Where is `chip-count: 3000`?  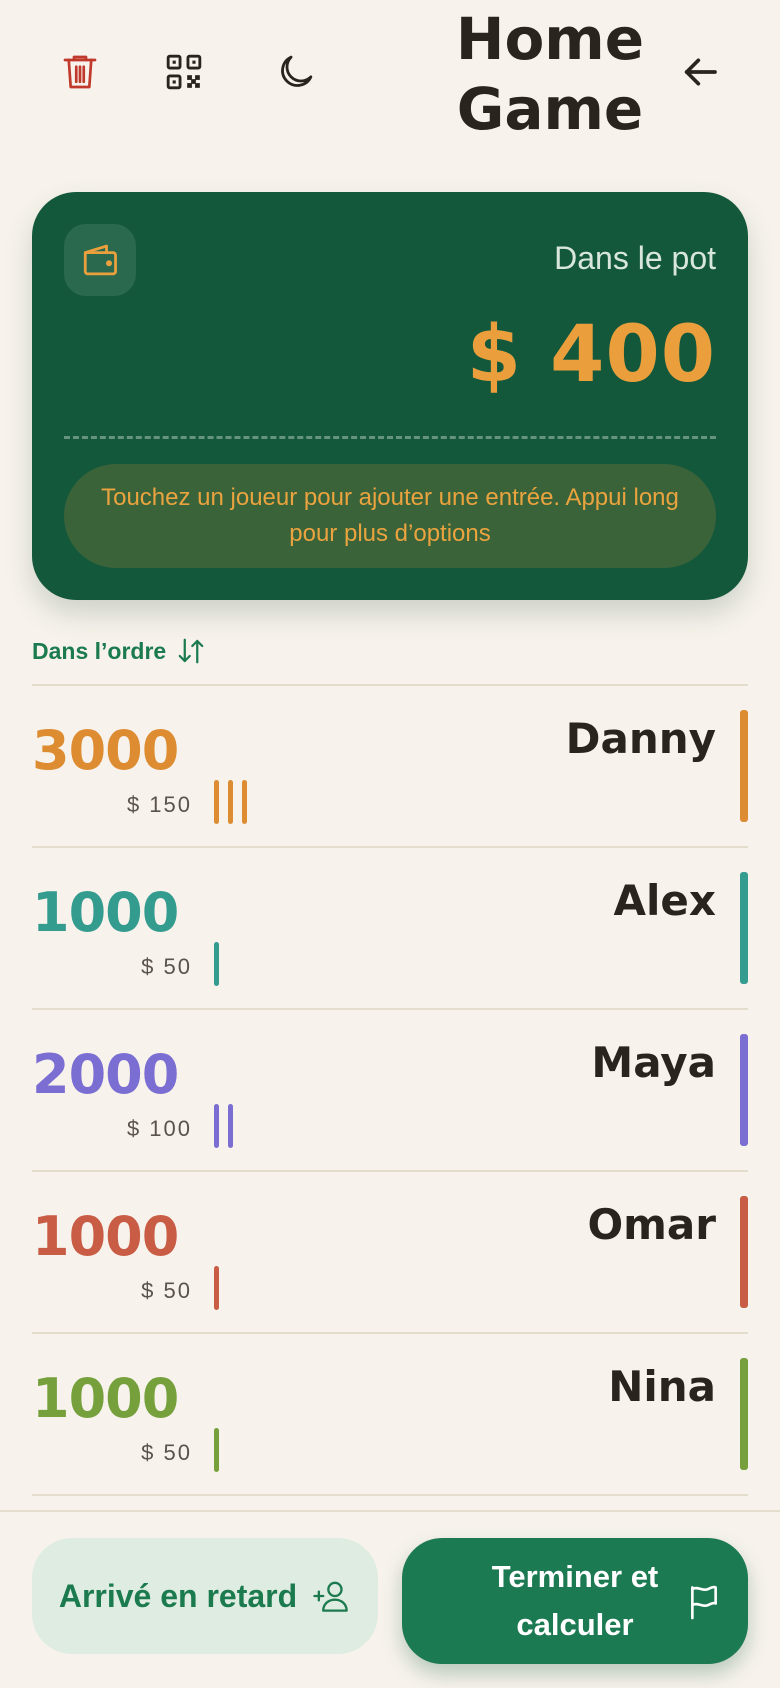 chip-count: 3000 is located at coordinates (105, 750).